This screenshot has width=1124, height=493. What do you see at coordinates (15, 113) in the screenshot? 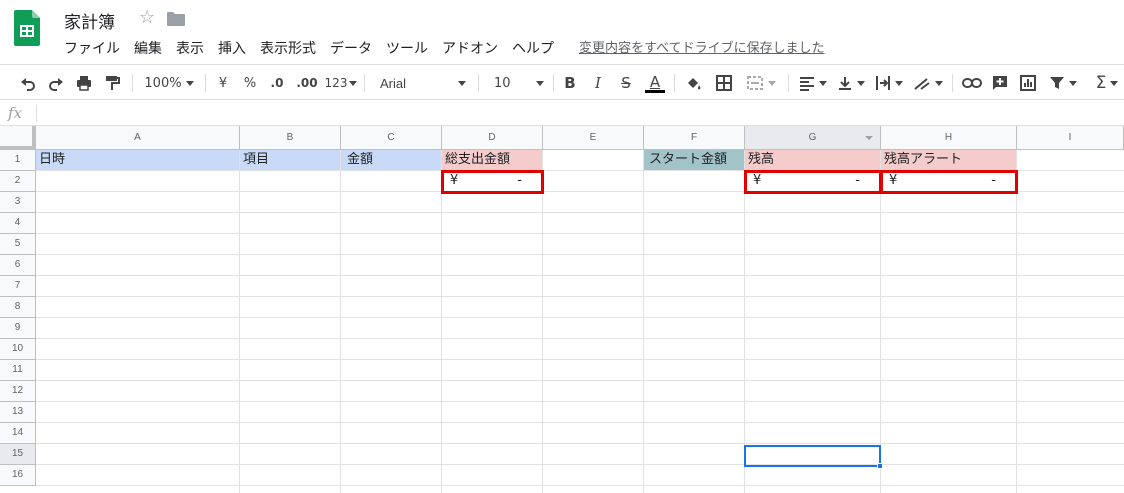
I see `fx-icon: fx` at bounding box center [15, 113].